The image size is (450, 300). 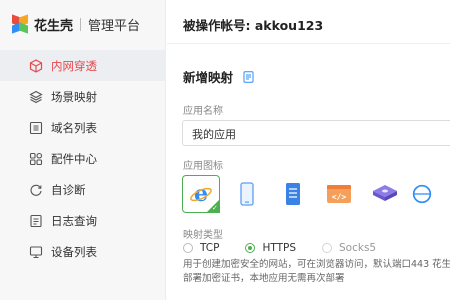 I want to click on phone-icon, so click(x=247, y=194).